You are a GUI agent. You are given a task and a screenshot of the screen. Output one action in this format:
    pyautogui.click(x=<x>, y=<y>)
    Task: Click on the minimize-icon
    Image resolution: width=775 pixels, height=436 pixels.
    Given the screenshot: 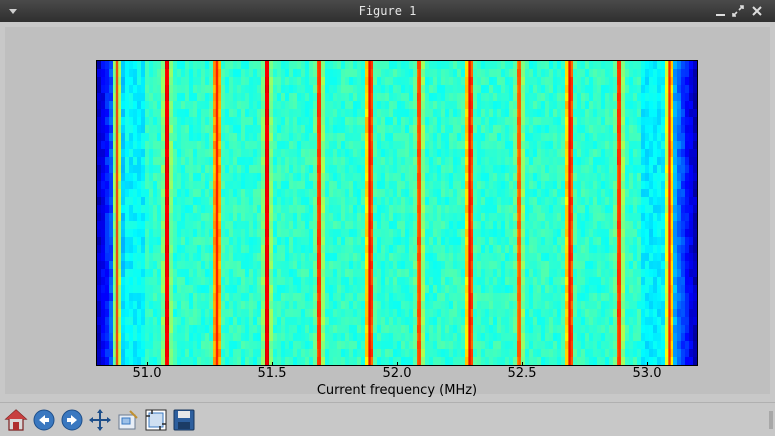 What is the action you would take?
    pyautogui.click(x=721, y=11)
    